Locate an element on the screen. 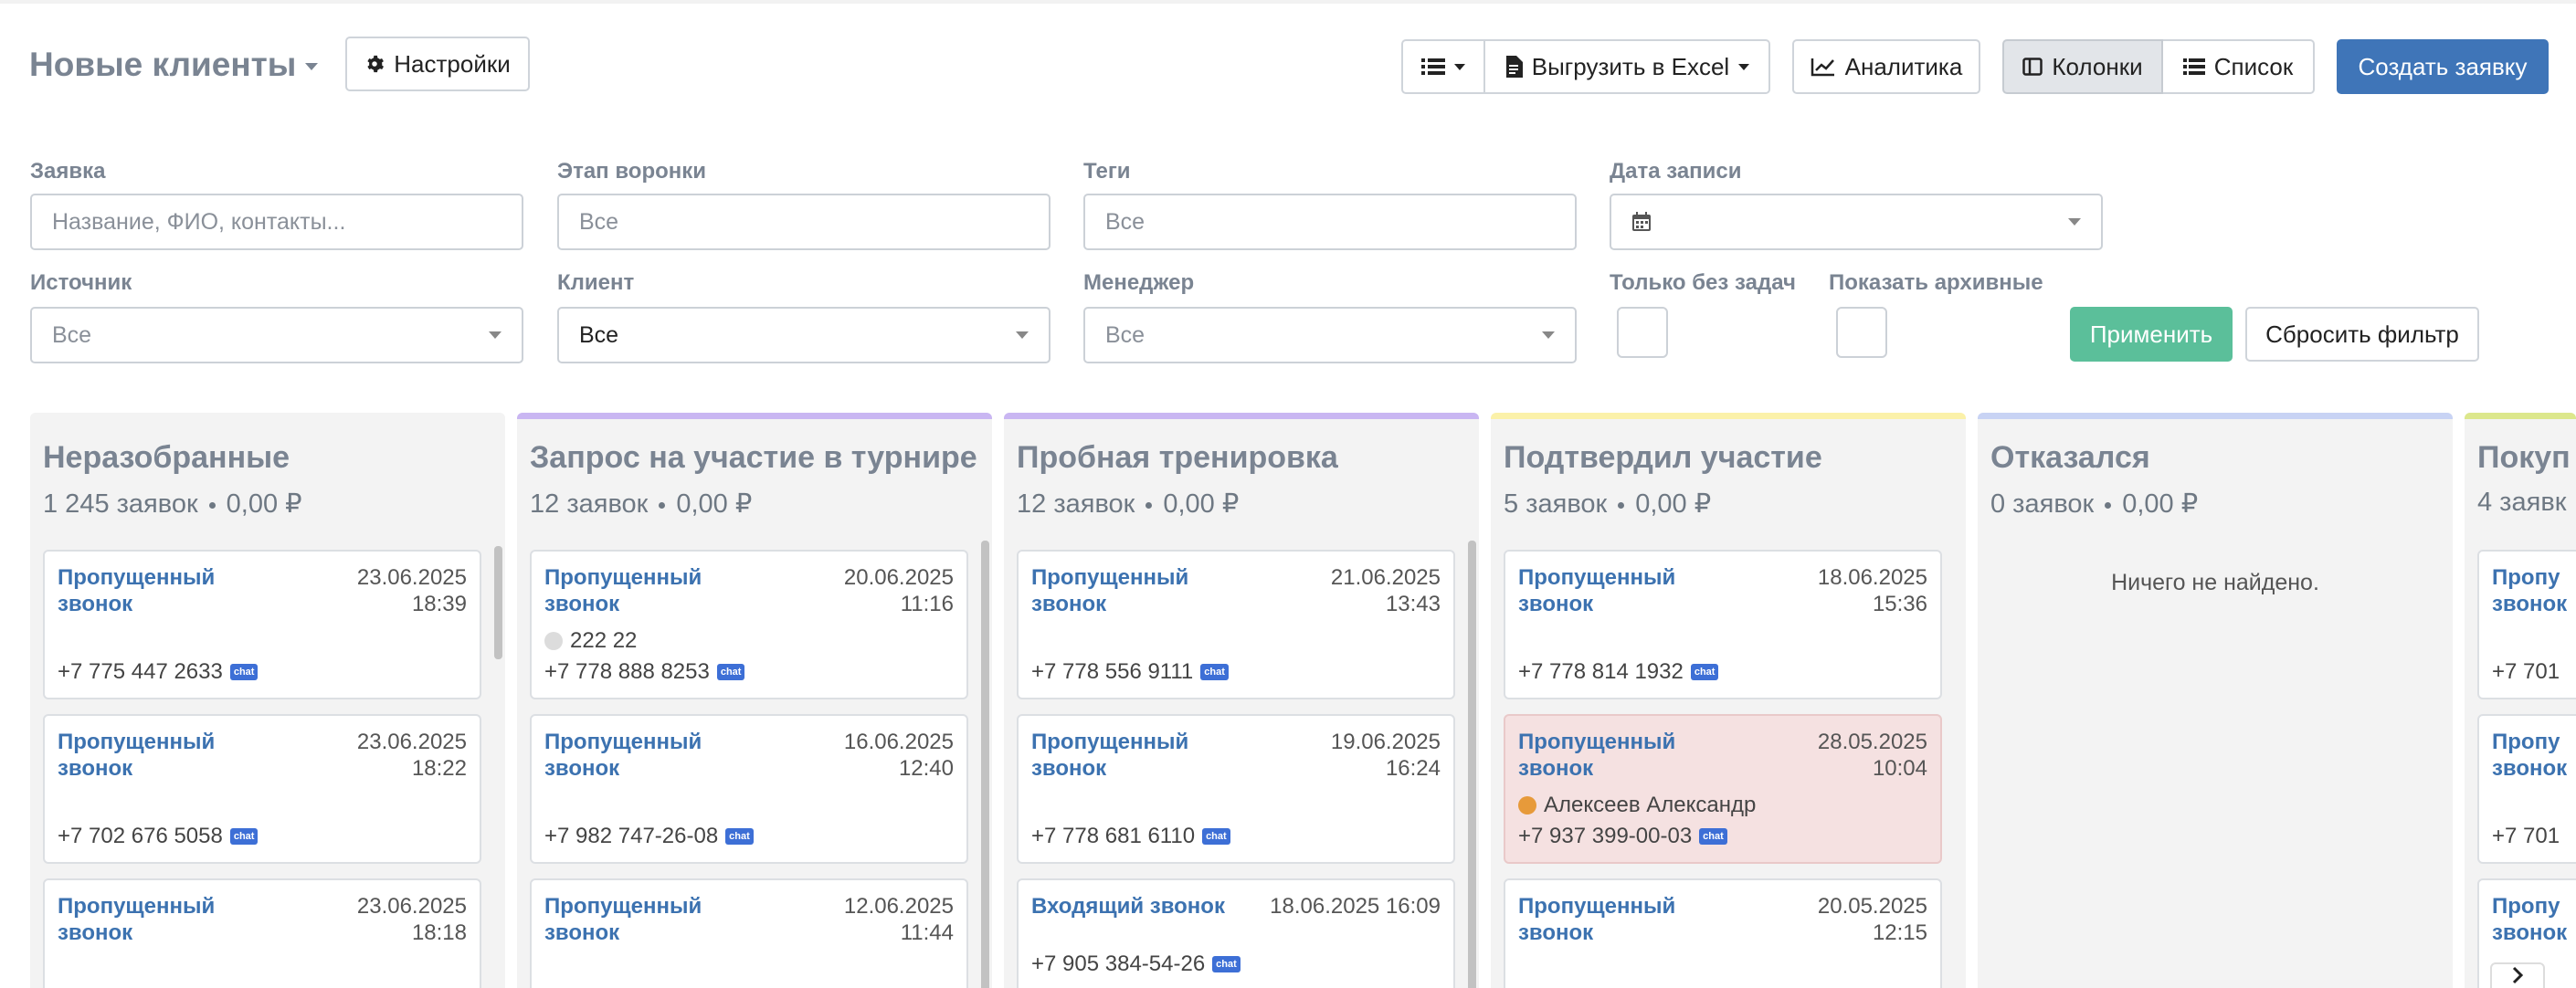 The image size is (2576, 988). scroll-right-button is located at coordinates (2517, 975).